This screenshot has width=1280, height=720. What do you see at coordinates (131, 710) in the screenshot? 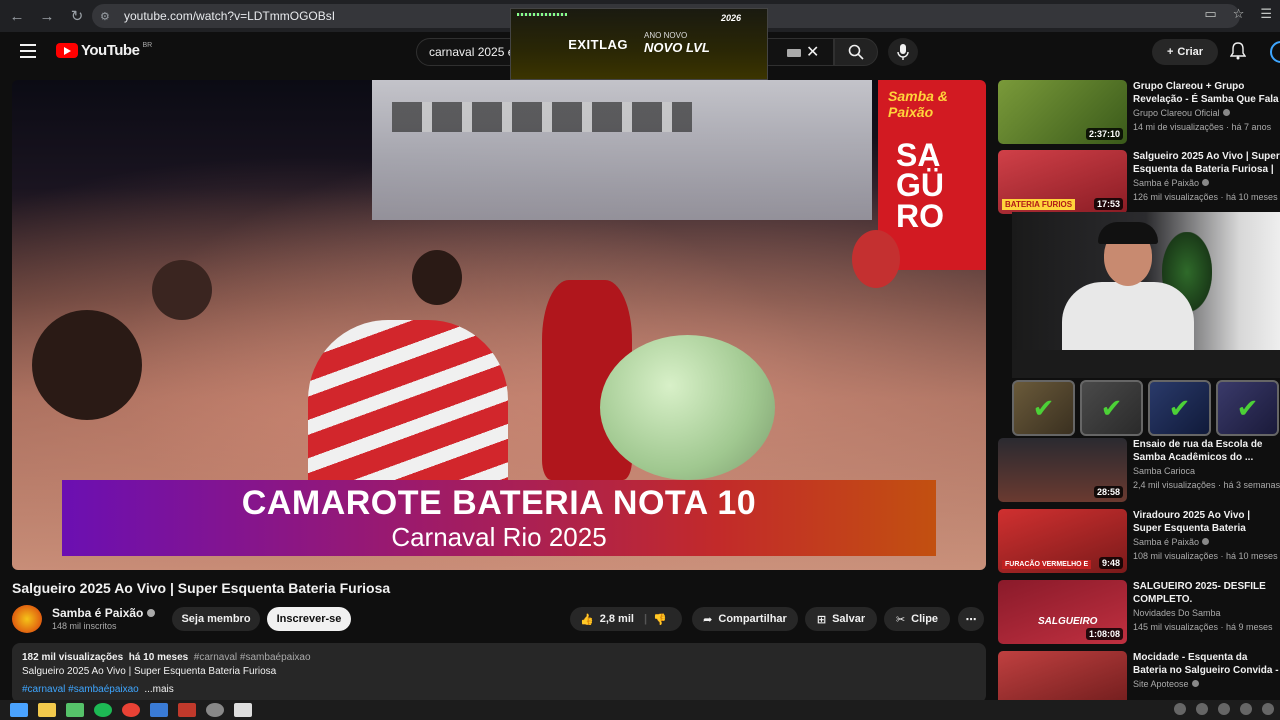
I see `chrome-icon` at bounding box center [131, 710].